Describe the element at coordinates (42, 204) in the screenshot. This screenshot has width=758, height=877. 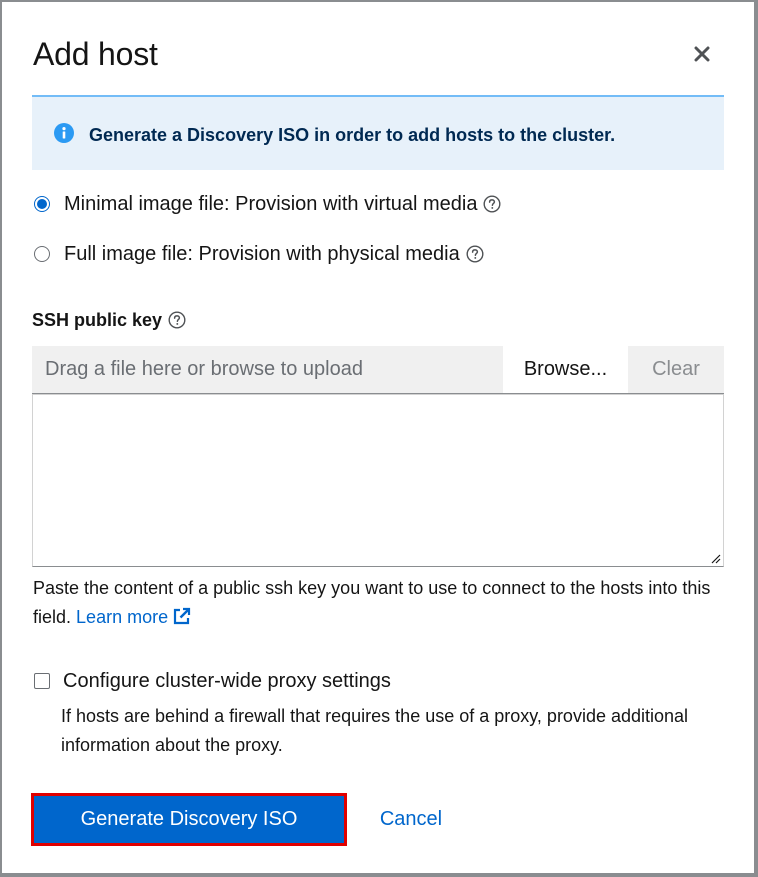
I see `radio-button-minimal` at that location.